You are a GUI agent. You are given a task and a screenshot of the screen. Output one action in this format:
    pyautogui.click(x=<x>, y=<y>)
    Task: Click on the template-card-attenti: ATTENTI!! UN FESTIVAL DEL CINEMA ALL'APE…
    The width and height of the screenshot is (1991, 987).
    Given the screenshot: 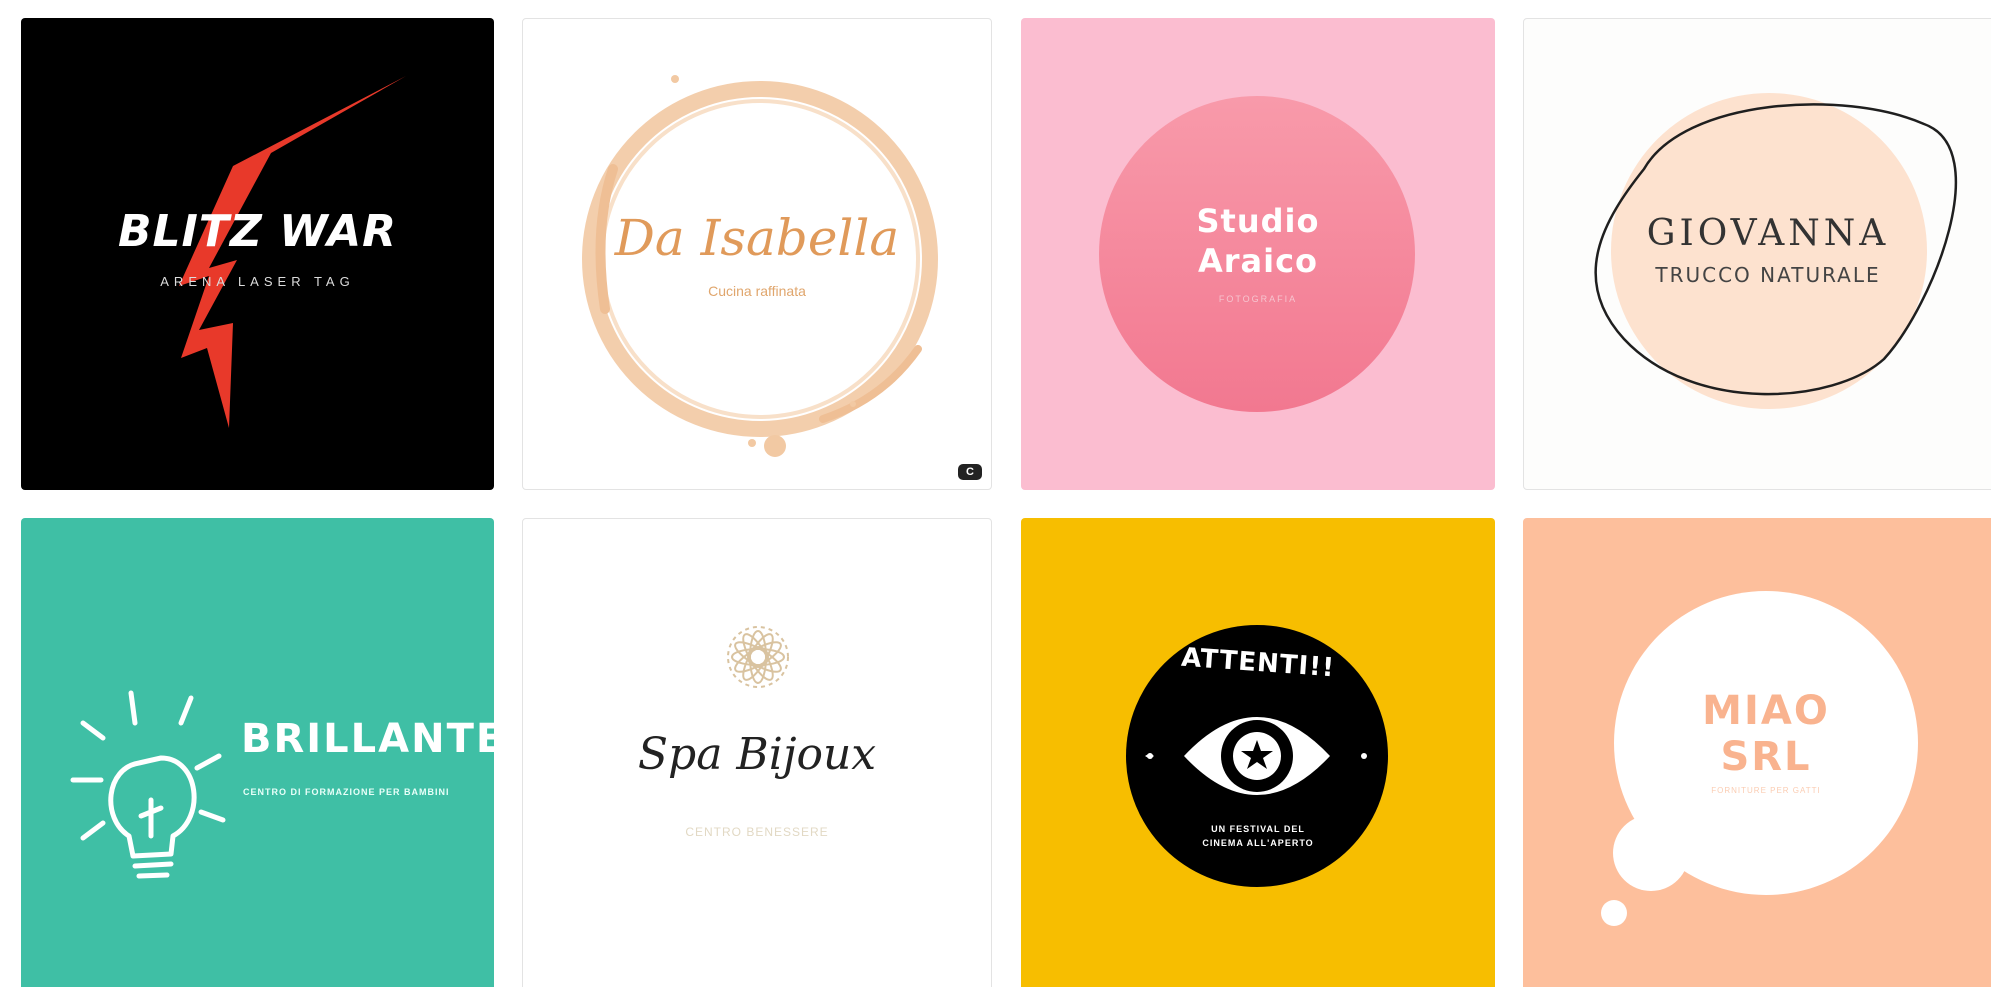 What is the action you would take?
    pyautogui.click(x=1258, y=752)
    